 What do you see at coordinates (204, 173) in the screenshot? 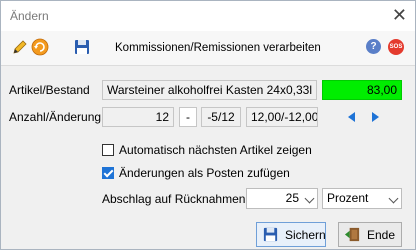
I see `add-posten-label: Änderungen als Posten zufügen` at bounding box center [204, 173].